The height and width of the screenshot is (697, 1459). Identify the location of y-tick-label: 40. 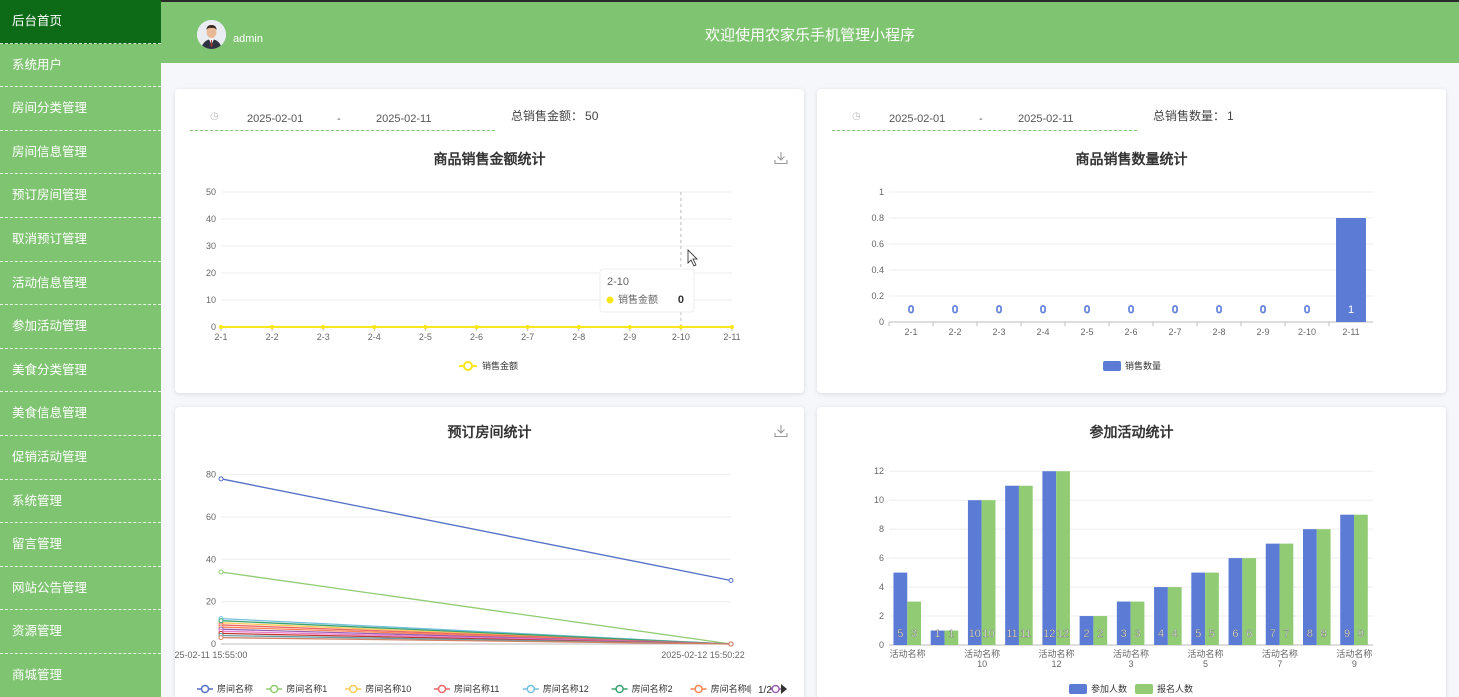
(211, 559).